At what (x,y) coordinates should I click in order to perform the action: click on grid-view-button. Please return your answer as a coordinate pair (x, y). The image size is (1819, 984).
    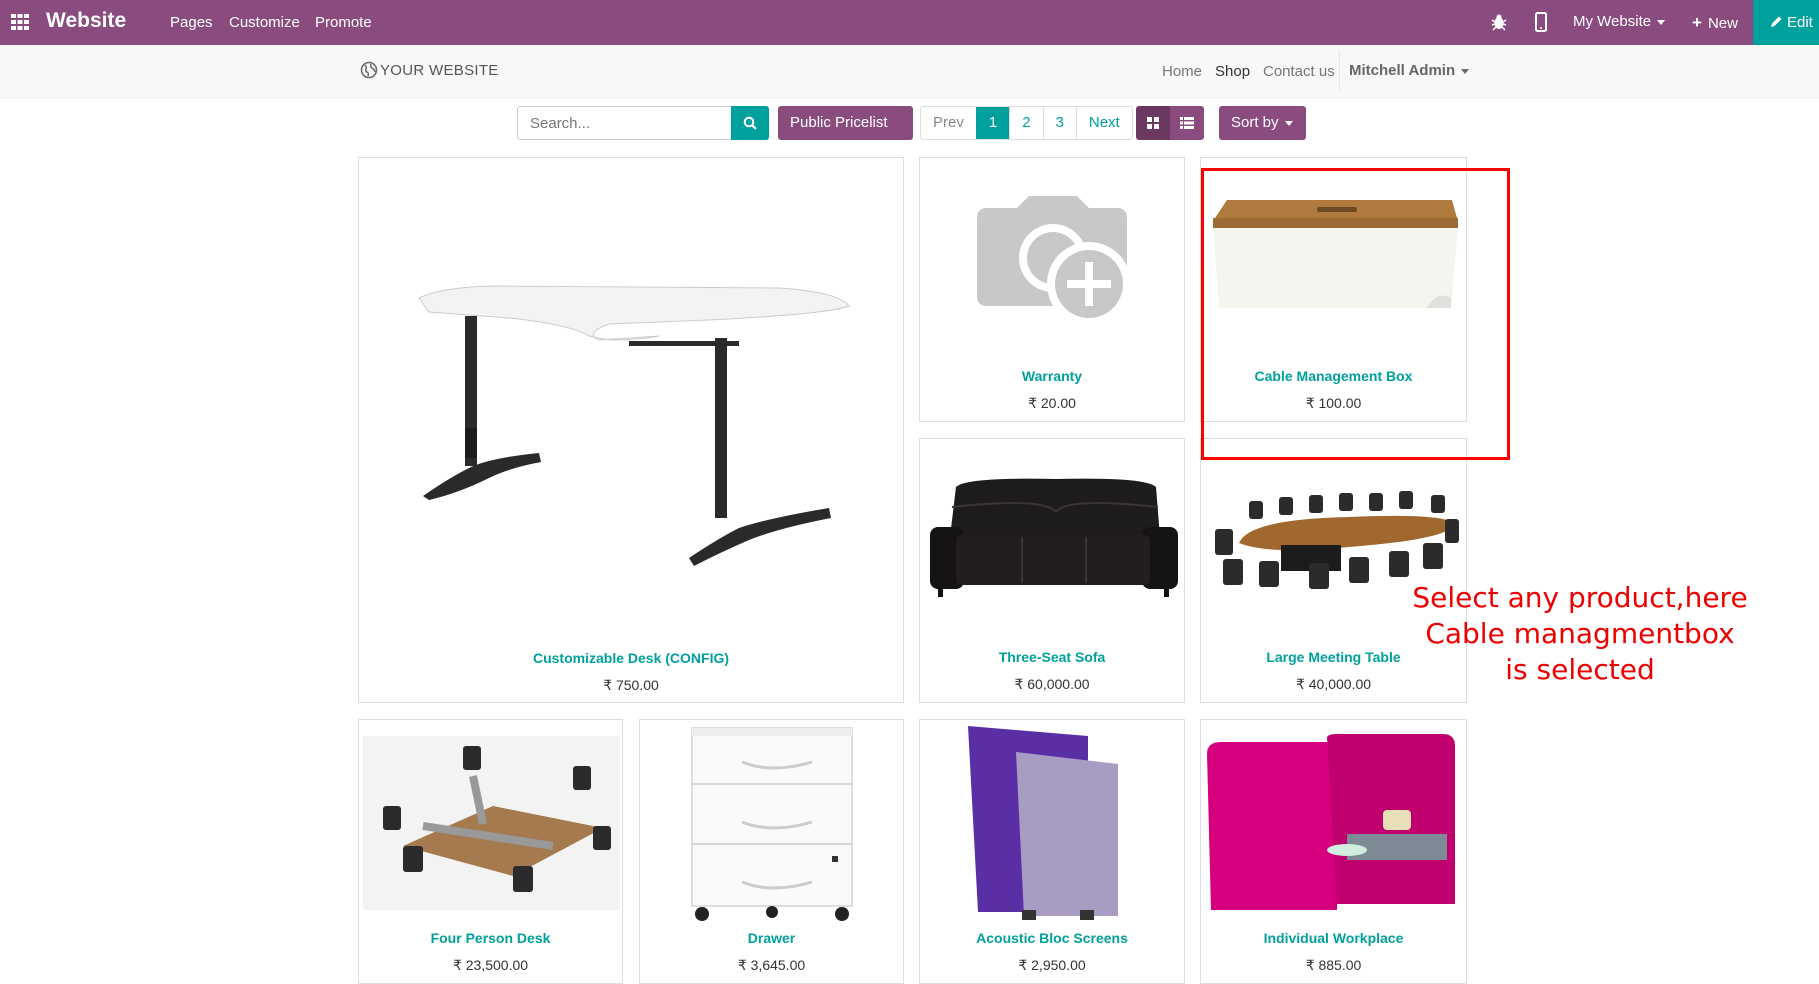
    Looking at the image, I should click on (1153, 123).